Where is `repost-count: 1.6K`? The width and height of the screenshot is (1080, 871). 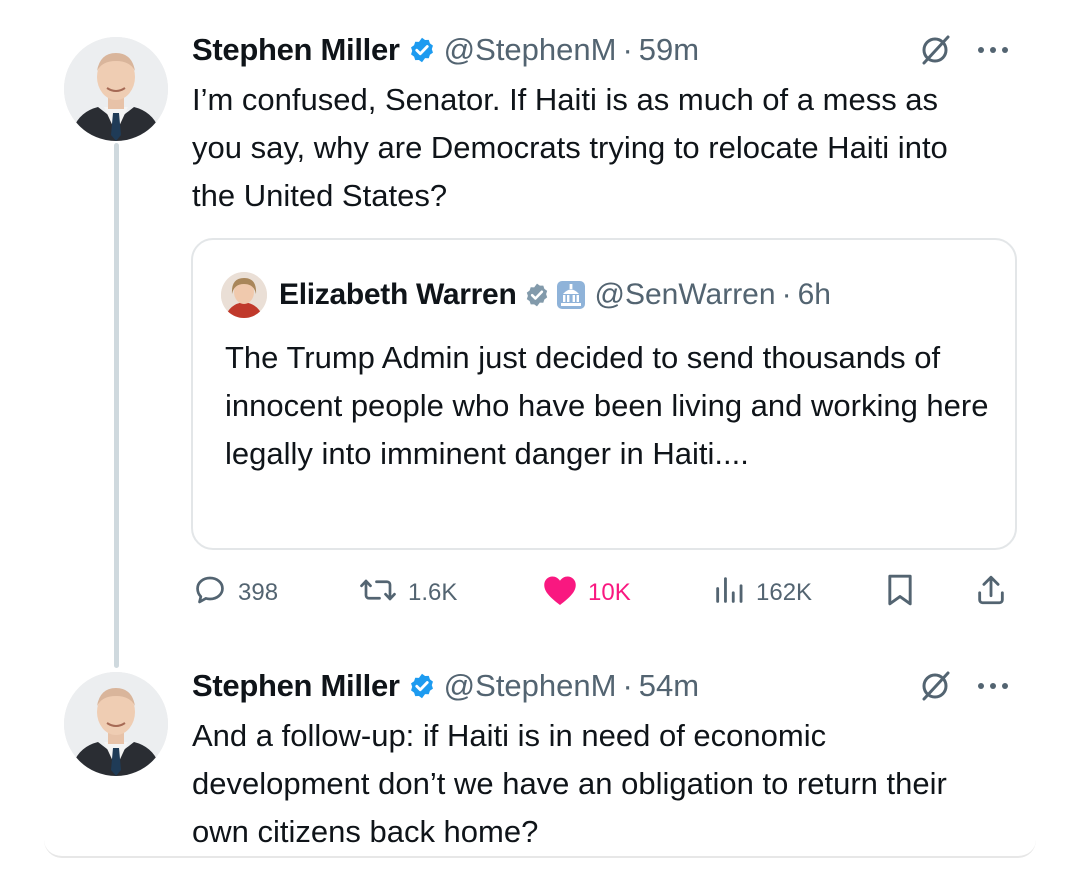
repost-count: 1.6K is located at coordinates (433, 592).